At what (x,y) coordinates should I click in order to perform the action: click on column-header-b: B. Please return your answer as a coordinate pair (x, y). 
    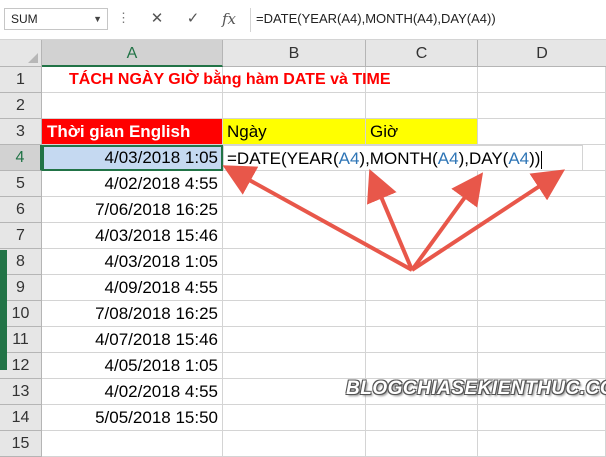
    Looking at the image, I should click on (294, 53).